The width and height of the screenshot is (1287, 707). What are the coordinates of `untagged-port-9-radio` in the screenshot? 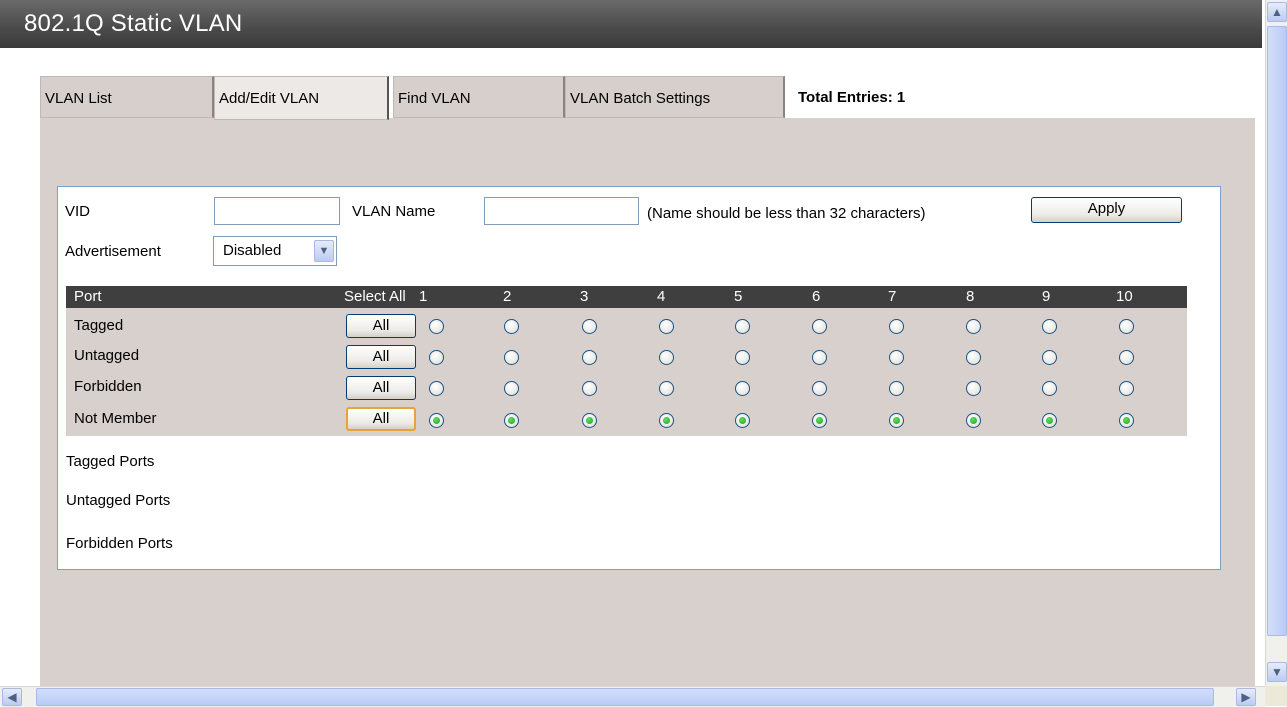 It's located at (1049, 357).